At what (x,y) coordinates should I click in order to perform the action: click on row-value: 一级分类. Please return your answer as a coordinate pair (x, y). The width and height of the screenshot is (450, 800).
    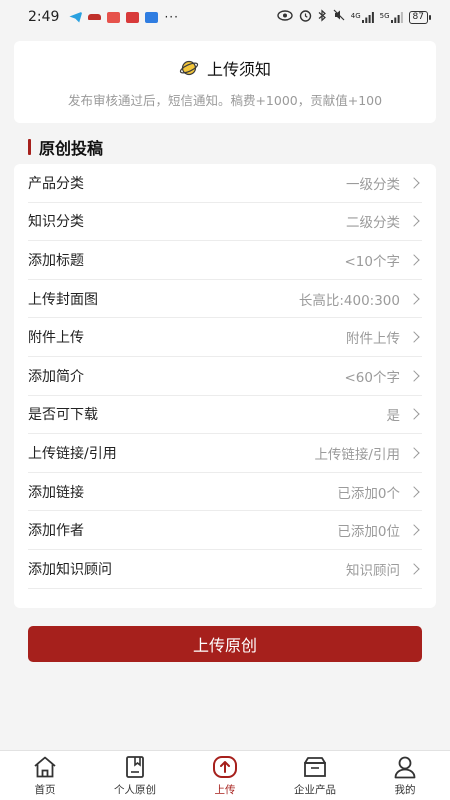
    Looking at the image, I should click on (373, 184).